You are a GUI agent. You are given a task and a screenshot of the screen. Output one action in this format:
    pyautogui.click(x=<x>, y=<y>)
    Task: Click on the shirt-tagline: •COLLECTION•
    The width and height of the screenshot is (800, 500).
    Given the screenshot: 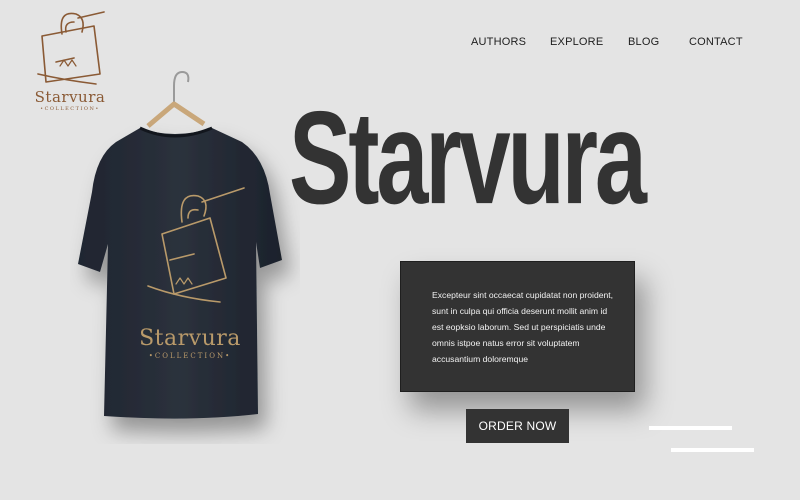 What is the action you would take?
    pyautogui.click(x=190, y=356)
    